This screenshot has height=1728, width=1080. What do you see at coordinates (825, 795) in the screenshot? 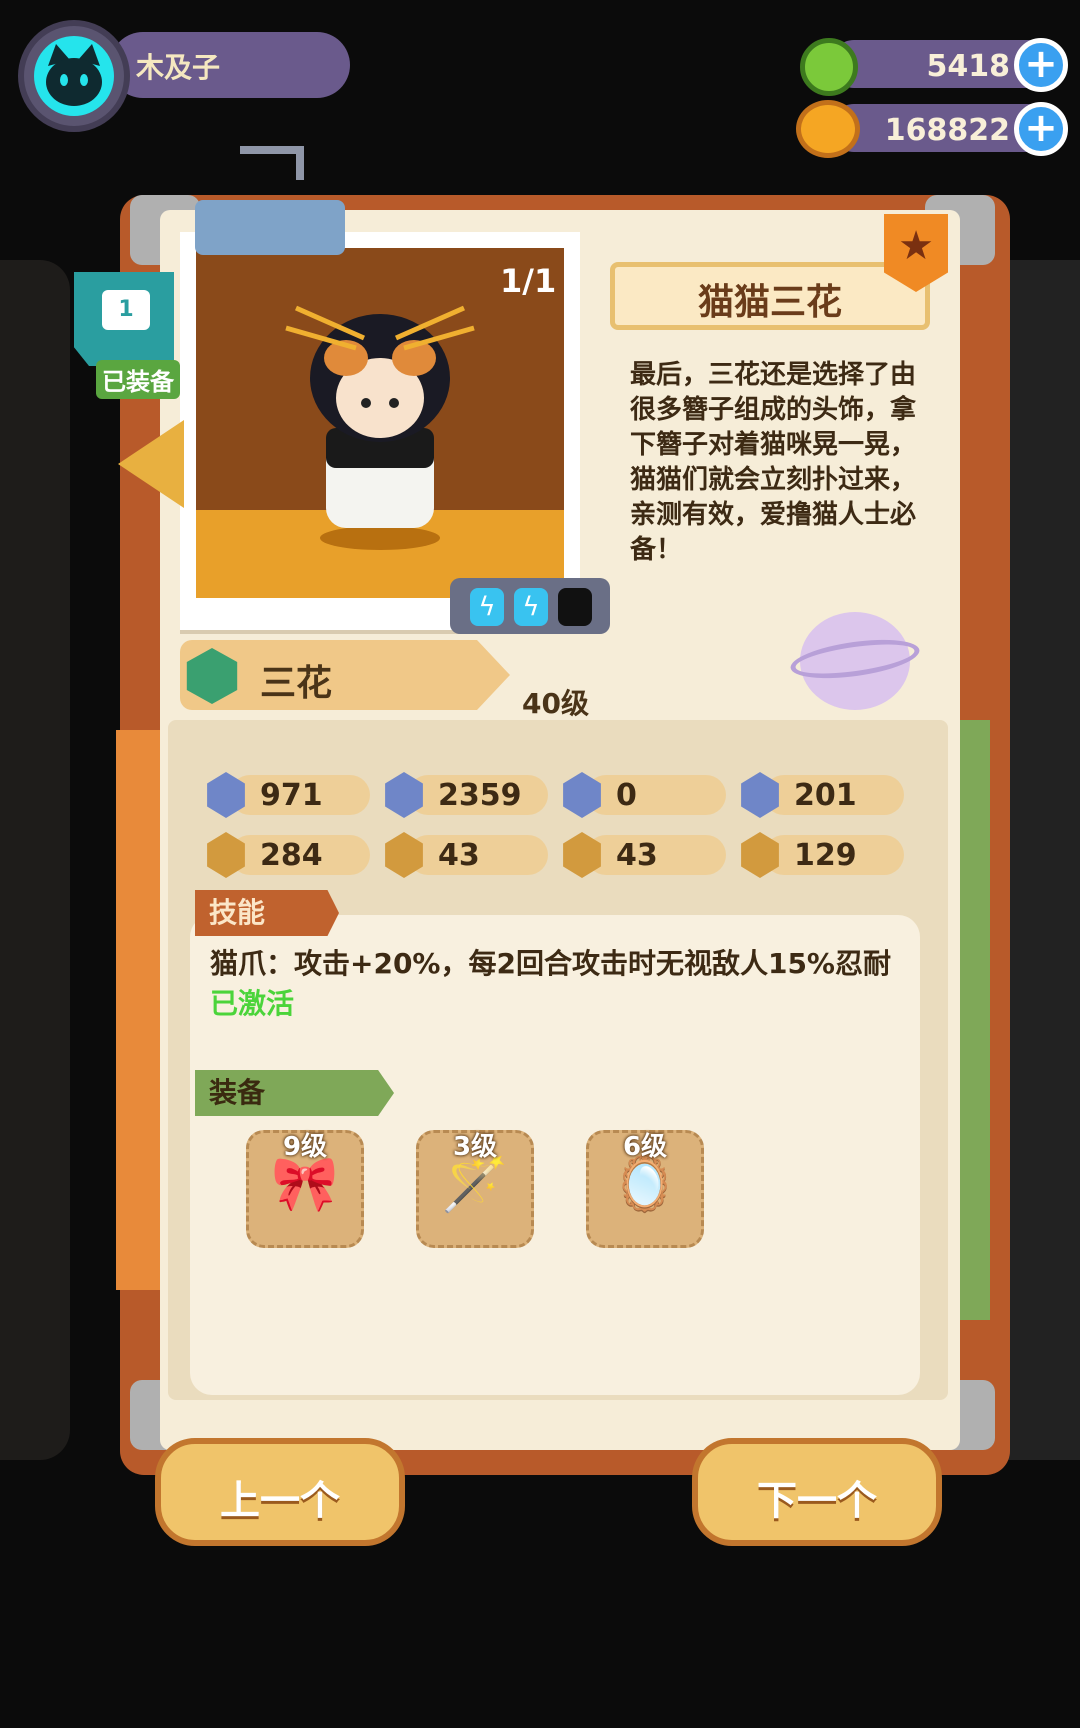
I see `stat-value: 201` at bounding box center [825, 795].